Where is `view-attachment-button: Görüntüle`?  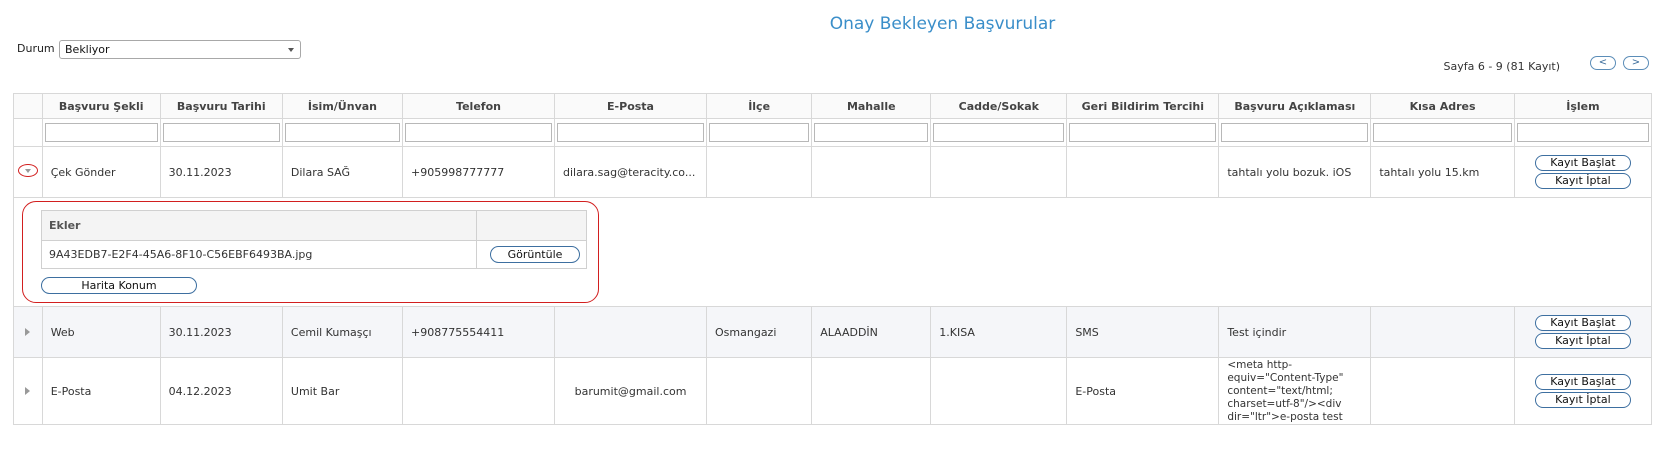
view-attachment-button: Görüntüle is located at coordinates (535, 254).